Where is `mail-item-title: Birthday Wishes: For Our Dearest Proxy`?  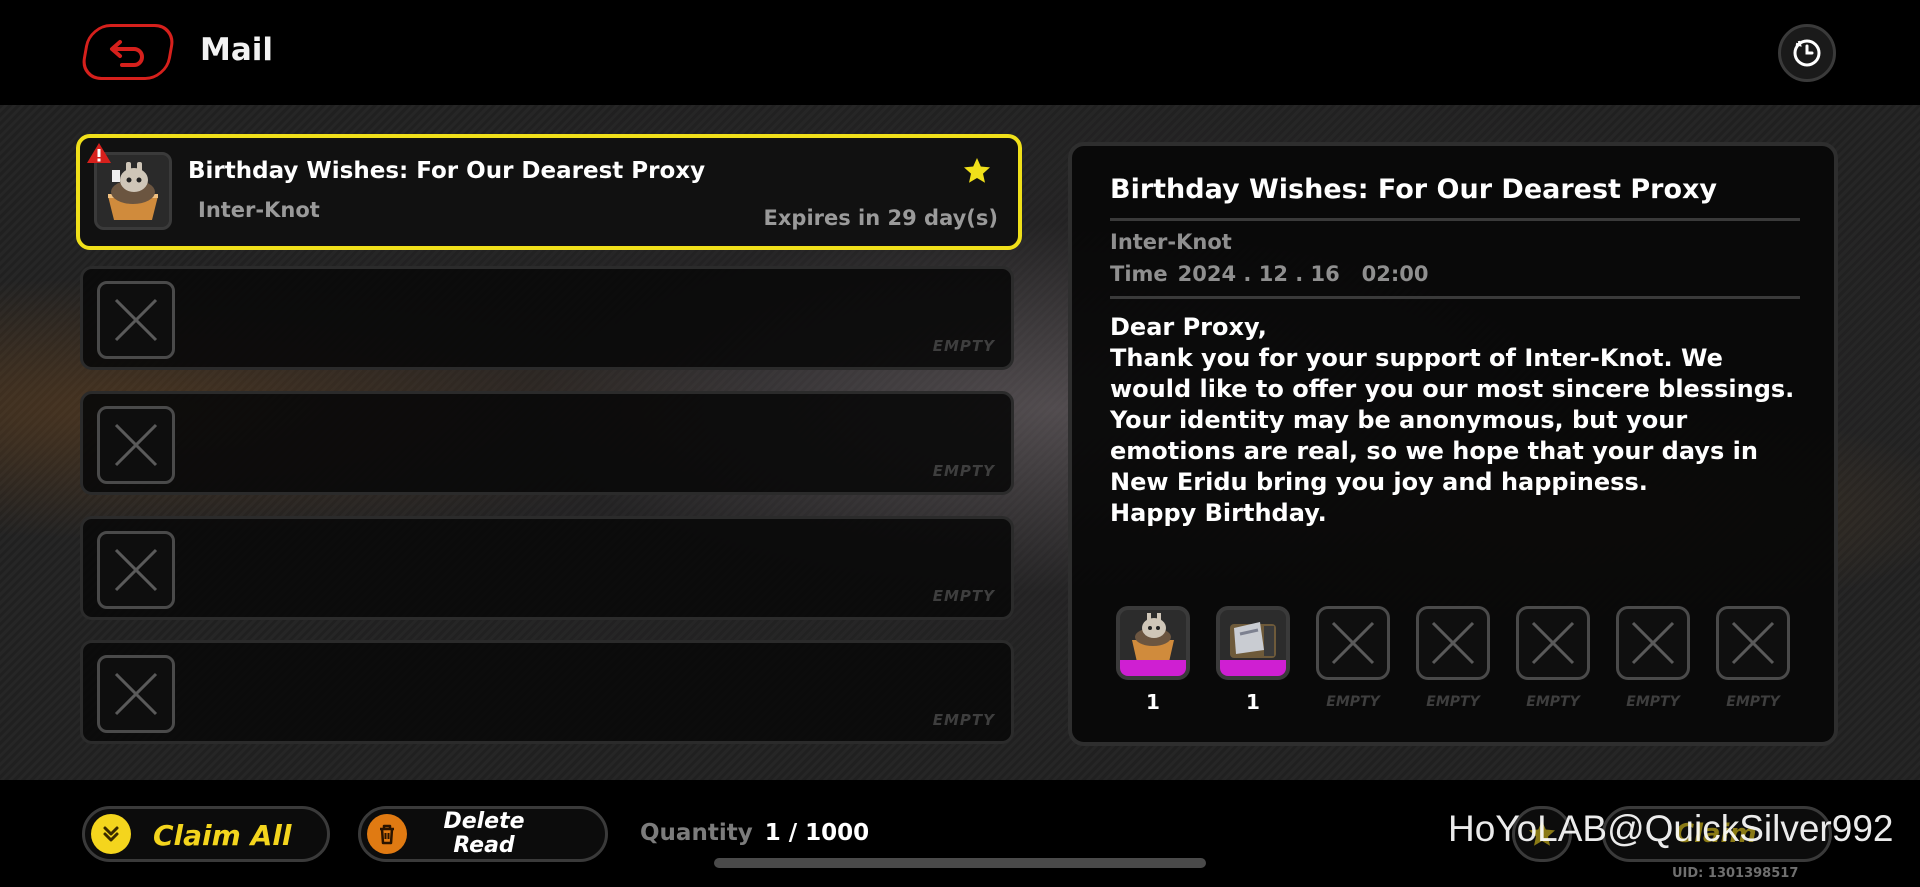
mail-item-title: Birthday Wishes: For Our Dearest Proxy is located at coordinates (447, 171).